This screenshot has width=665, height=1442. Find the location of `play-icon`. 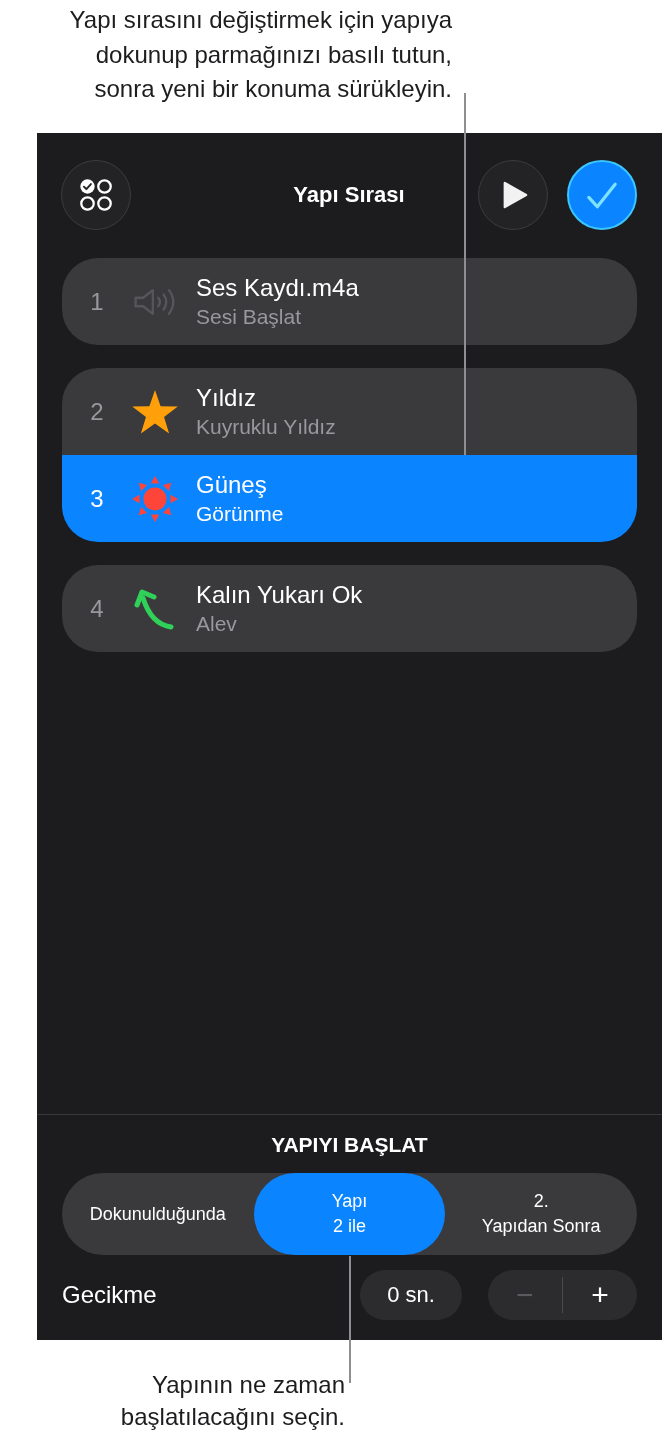

play-icon is located at coordinates (515, 195).